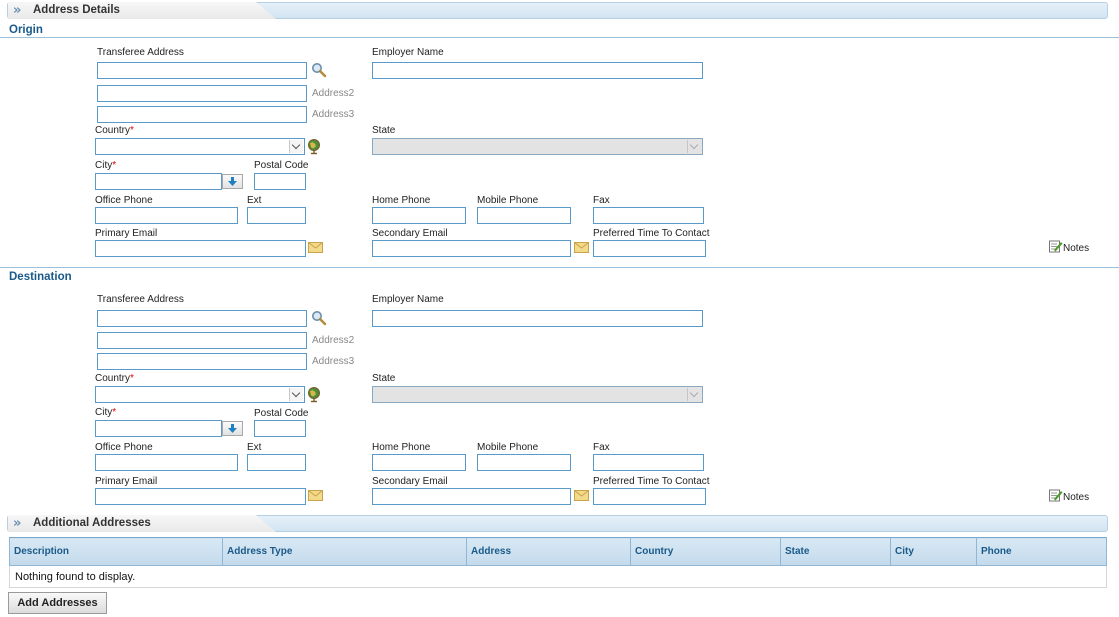 The width and height of the screenshot is (1119, 617). I want to click on origin-state-select, so click(537, 146).